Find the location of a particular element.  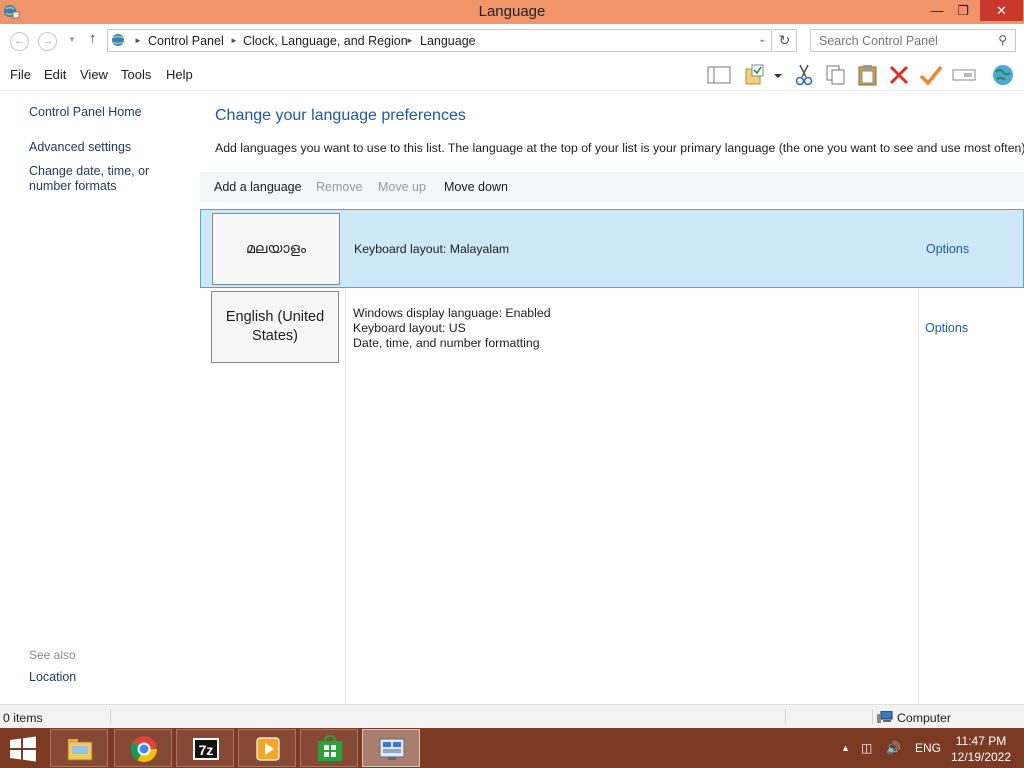

status-bar: 0 items Computer is located at coordinates (512, 716).